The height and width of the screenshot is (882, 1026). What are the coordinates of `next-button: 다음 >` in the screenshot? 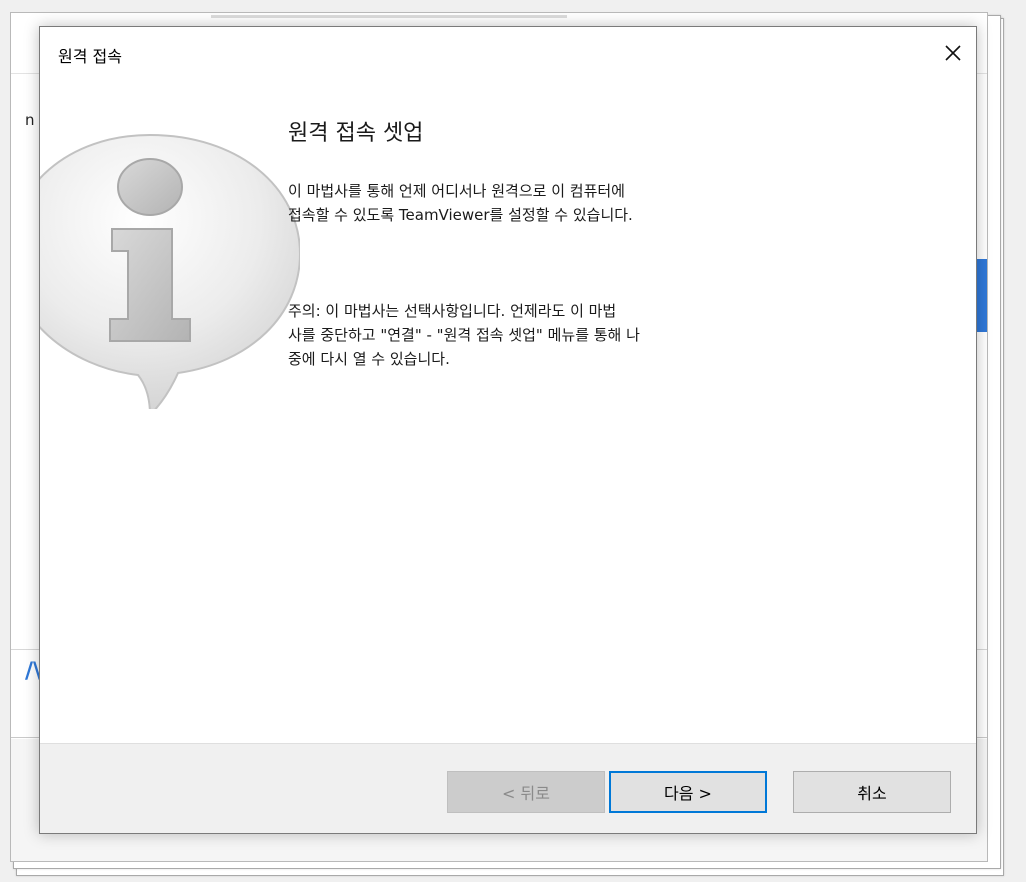 It's located at (688, 792).